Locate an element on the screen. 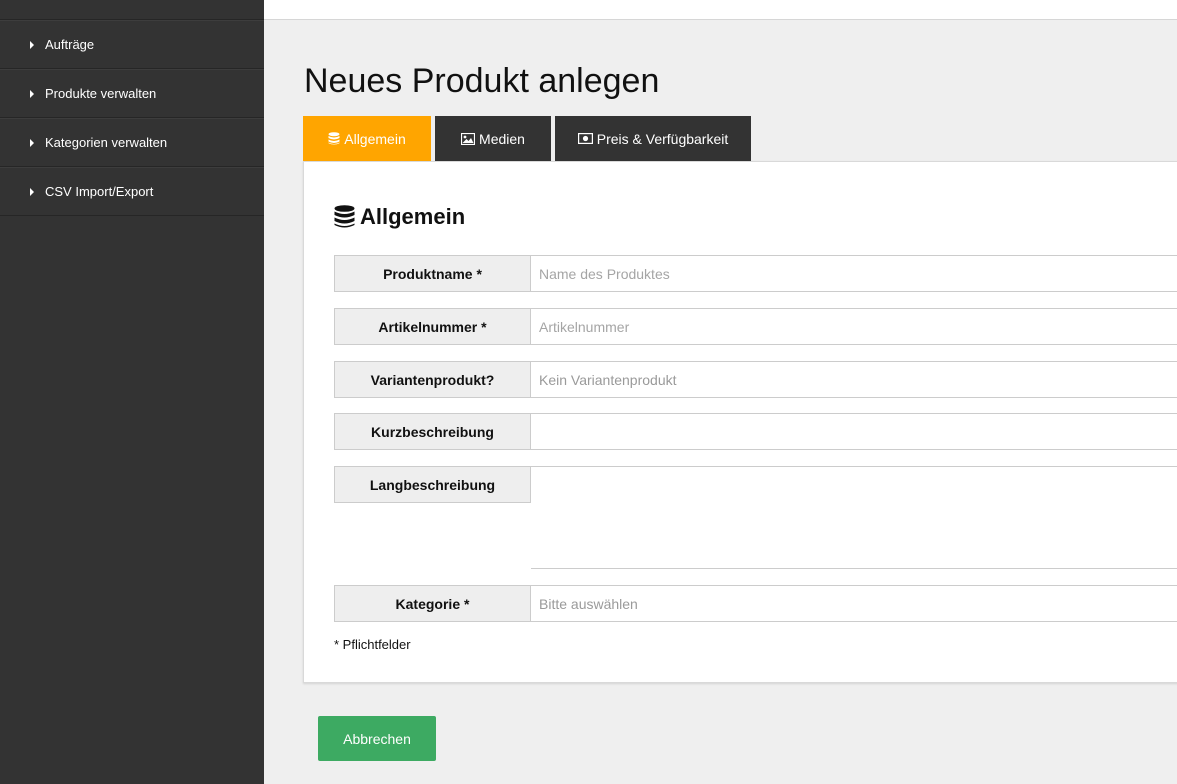 This screenshot has width=1177, height=784. field-label: Produktname * is located at coordinates (432, 273).